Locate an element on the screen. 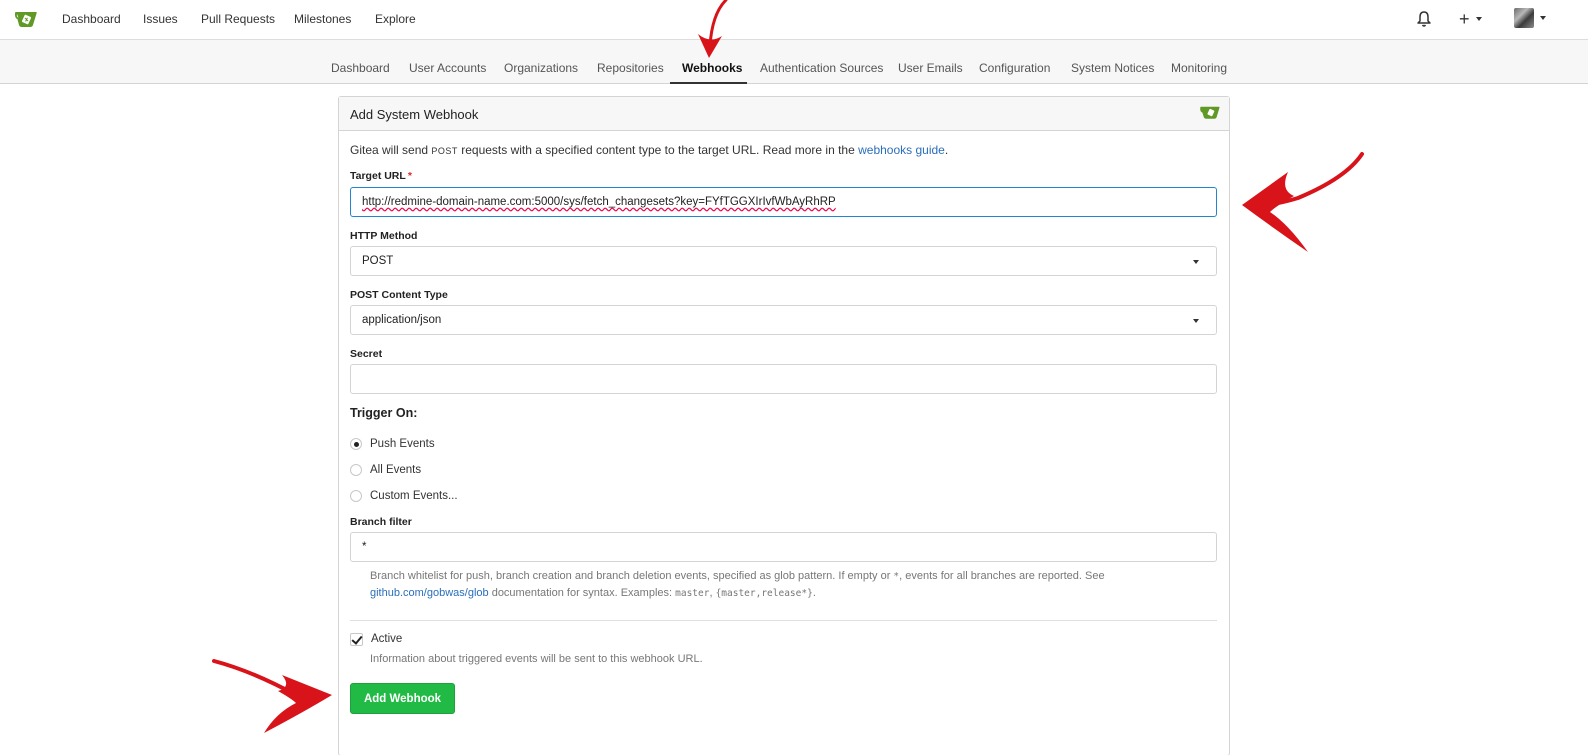 The image size is (1588, 755). tab-configuration: Configuration is located at coordinates (1014, 68).